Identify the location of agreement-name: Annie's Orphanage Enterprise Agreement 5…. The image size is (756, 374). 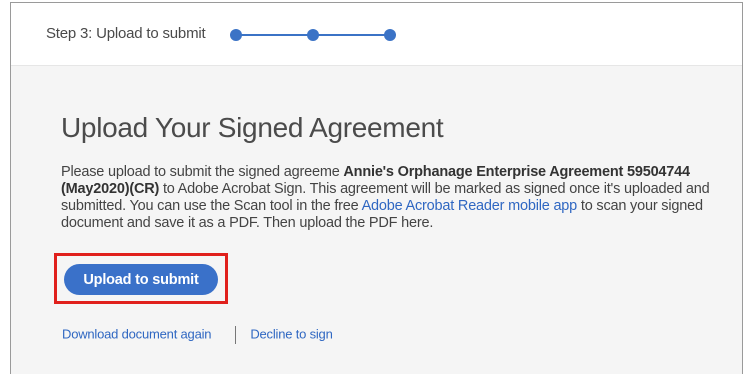
(516, 172).